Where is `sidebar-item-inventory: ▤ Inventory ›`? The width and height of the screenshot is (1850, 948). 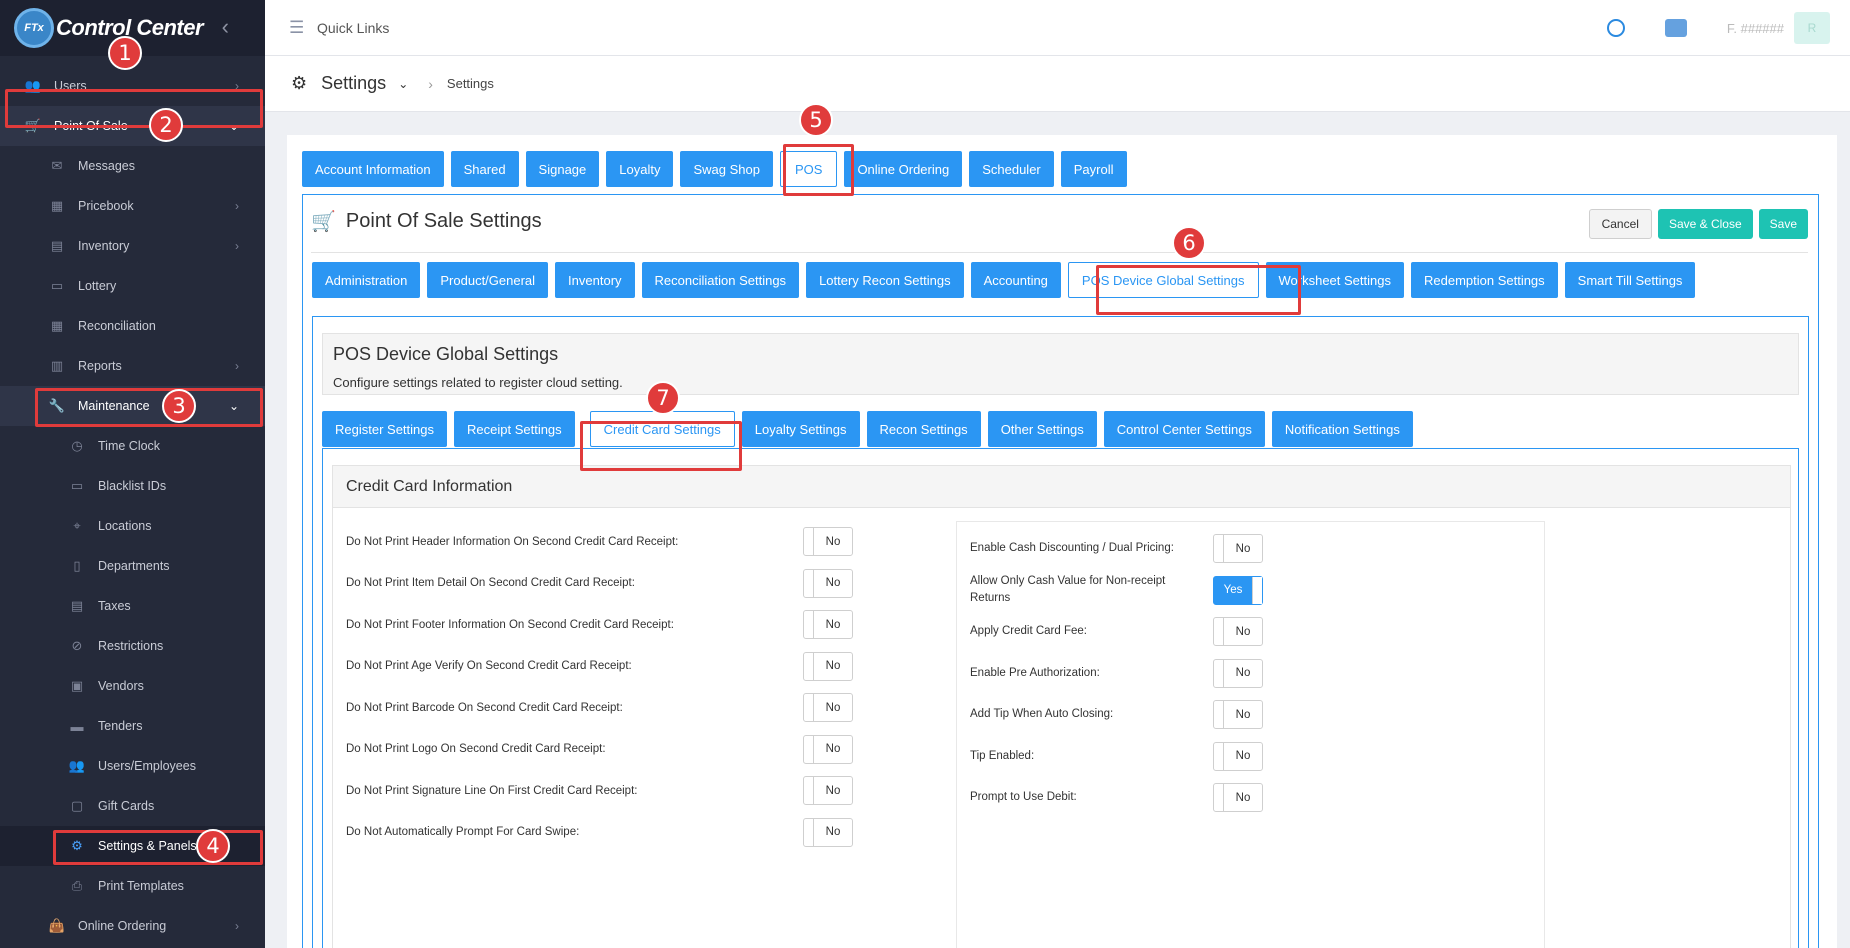 sidebar-item-inventory: ▤ Inventory › is located at coordinates (132, 246).